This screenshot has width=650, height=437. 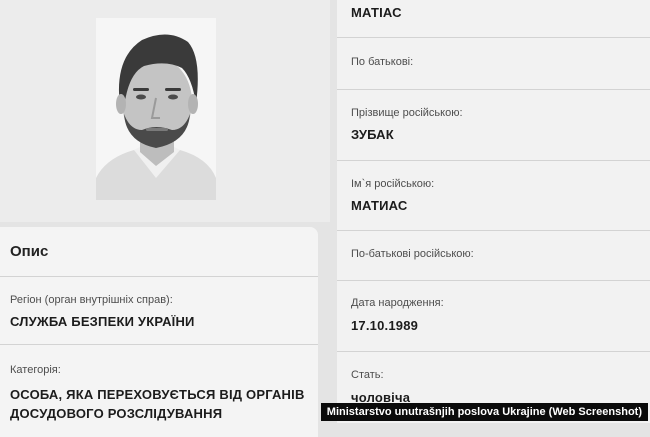 What do you see at coordinates (379, 205) in the screenshot?
I see `first-name-ru-value: МАТИАС` at bounding box center [379, 205].